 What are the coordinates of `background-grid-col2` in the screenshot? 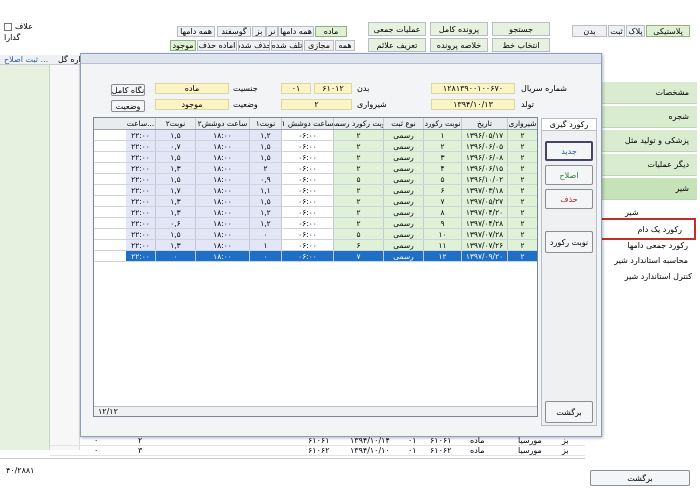 It's located at (65, 257).